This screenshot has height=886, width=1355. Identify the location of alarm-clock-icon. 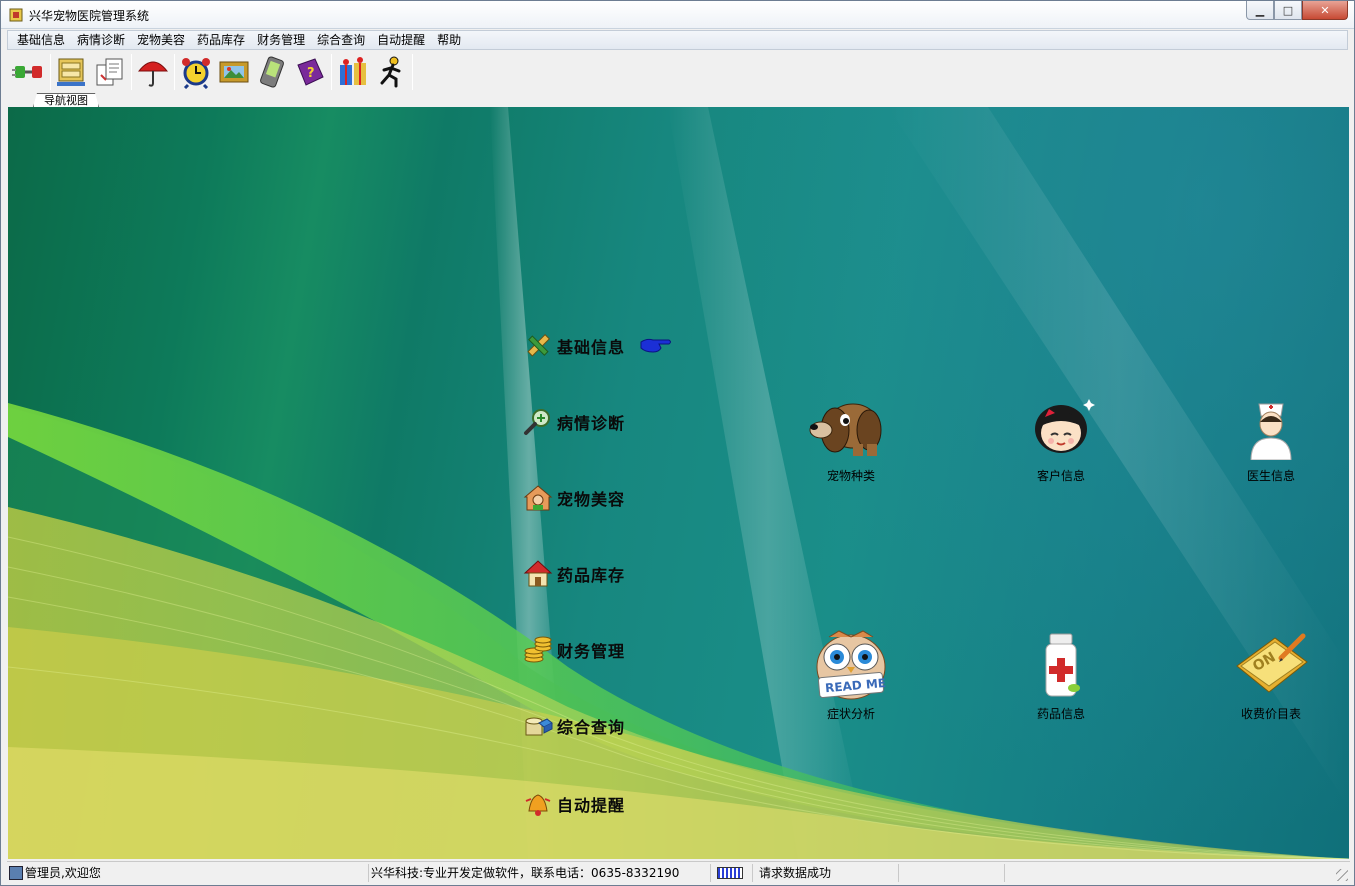
(196, 72).